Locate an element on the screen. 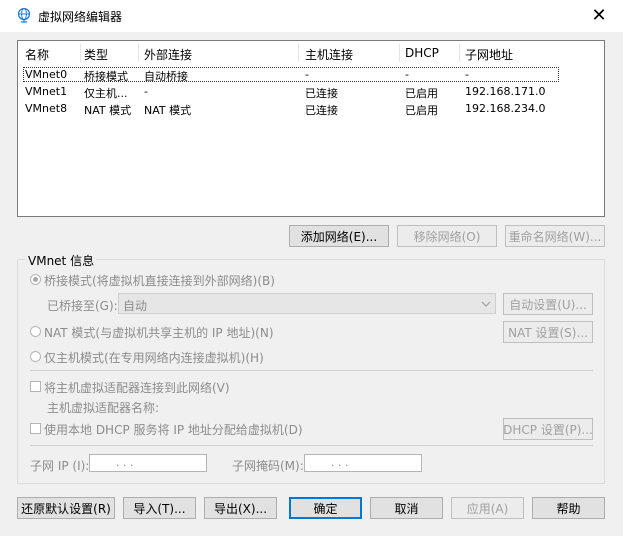  chevron-down-icon is located at coordinates (486, 304).